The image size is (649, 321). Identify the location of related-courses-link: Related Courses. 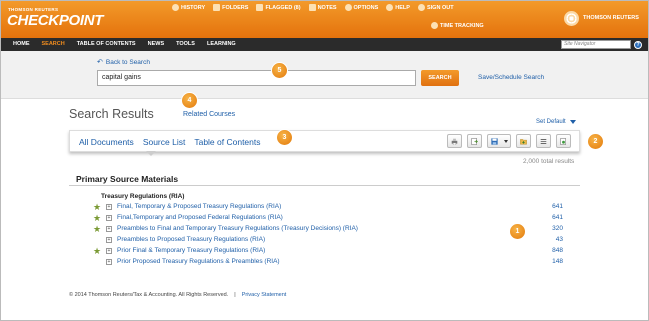
(209, 114).